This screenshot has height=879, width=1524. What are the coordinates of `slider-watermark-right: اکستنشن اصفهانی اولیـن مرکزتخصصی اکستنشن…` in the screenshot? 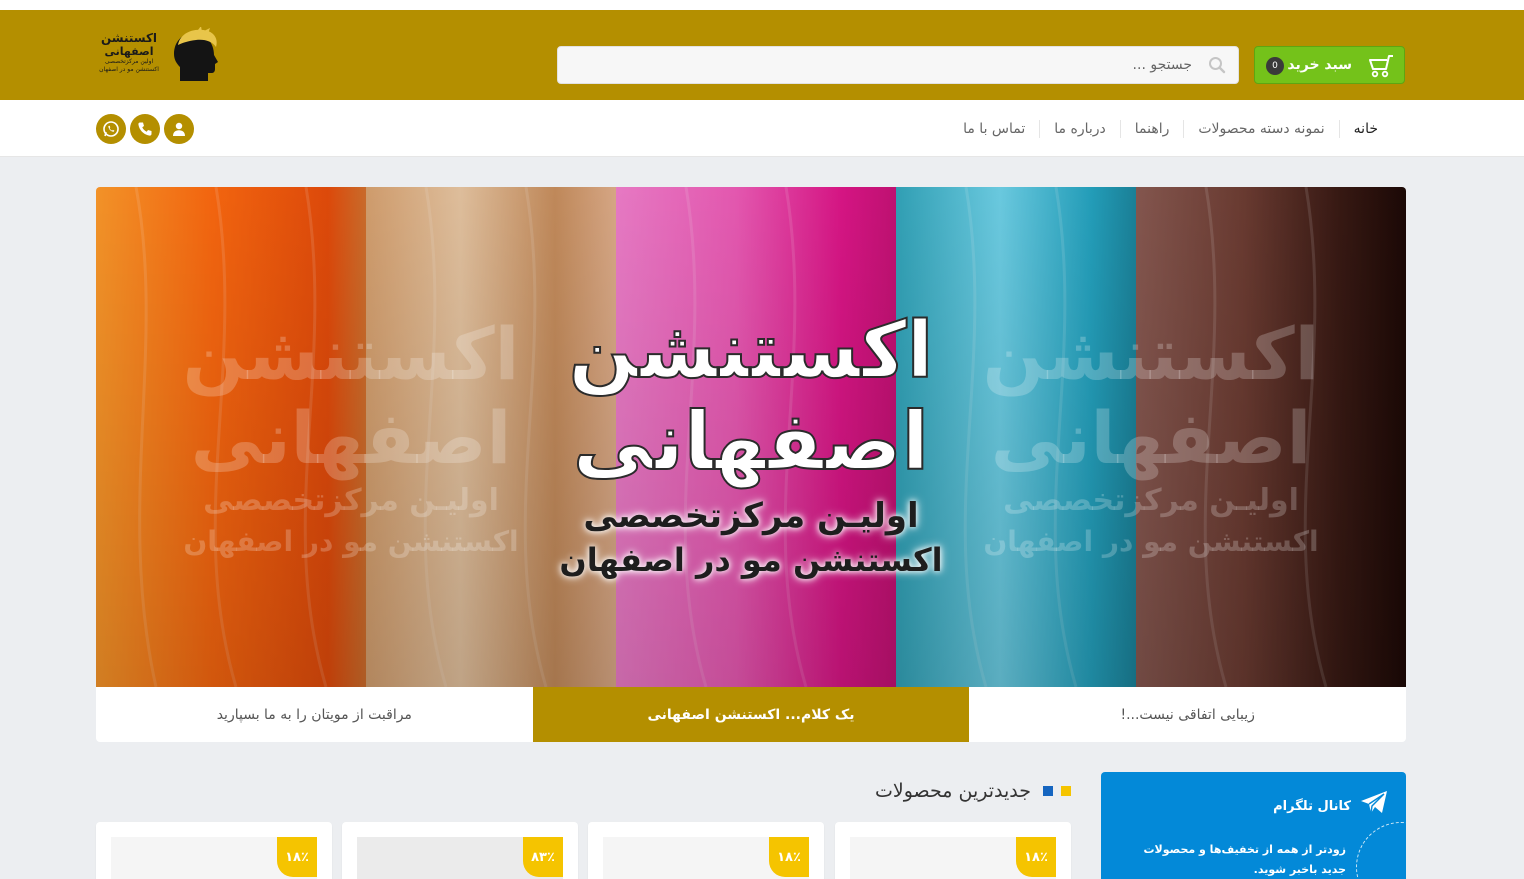 It's located at (1151, 435).